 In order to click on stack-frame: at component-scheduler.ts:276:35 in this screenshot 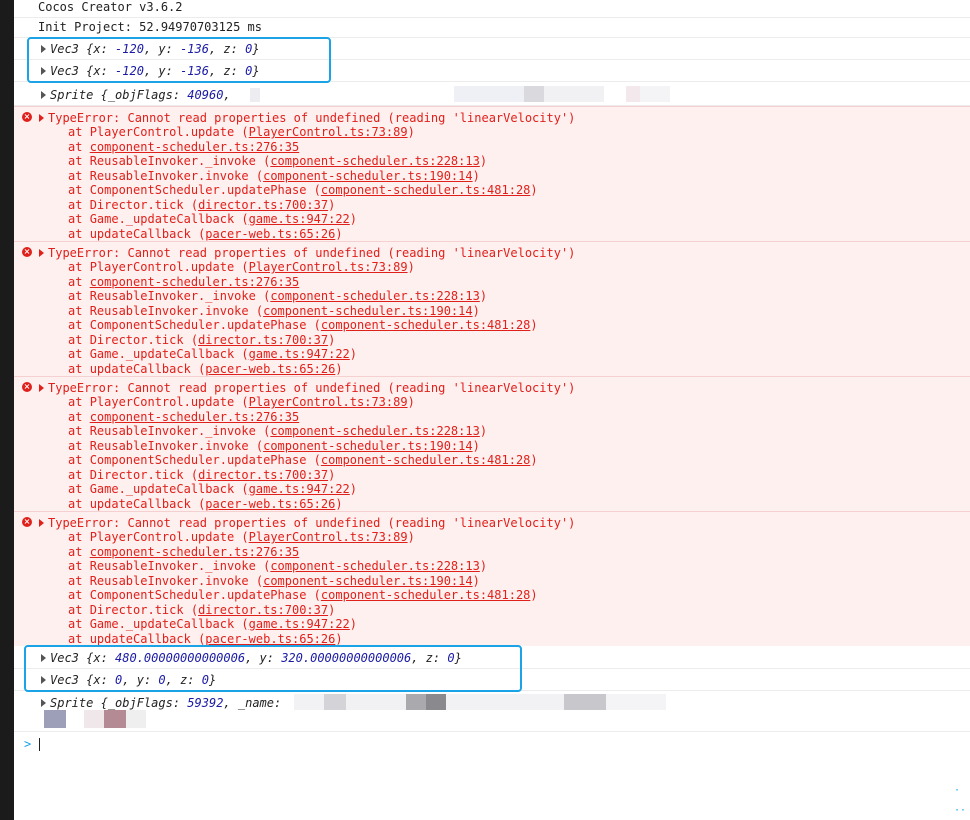, I will do `click(183, 282)`.